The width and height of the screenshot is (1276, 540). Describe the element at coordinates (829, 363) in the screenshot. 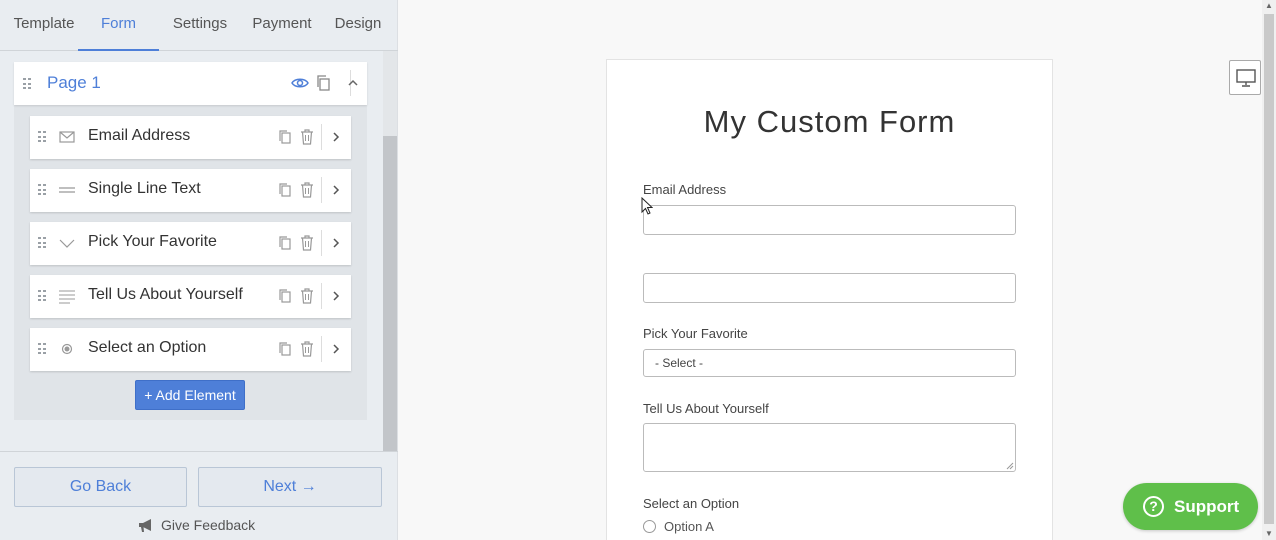

I see `pick-favorite-select: - Select -` at that location.